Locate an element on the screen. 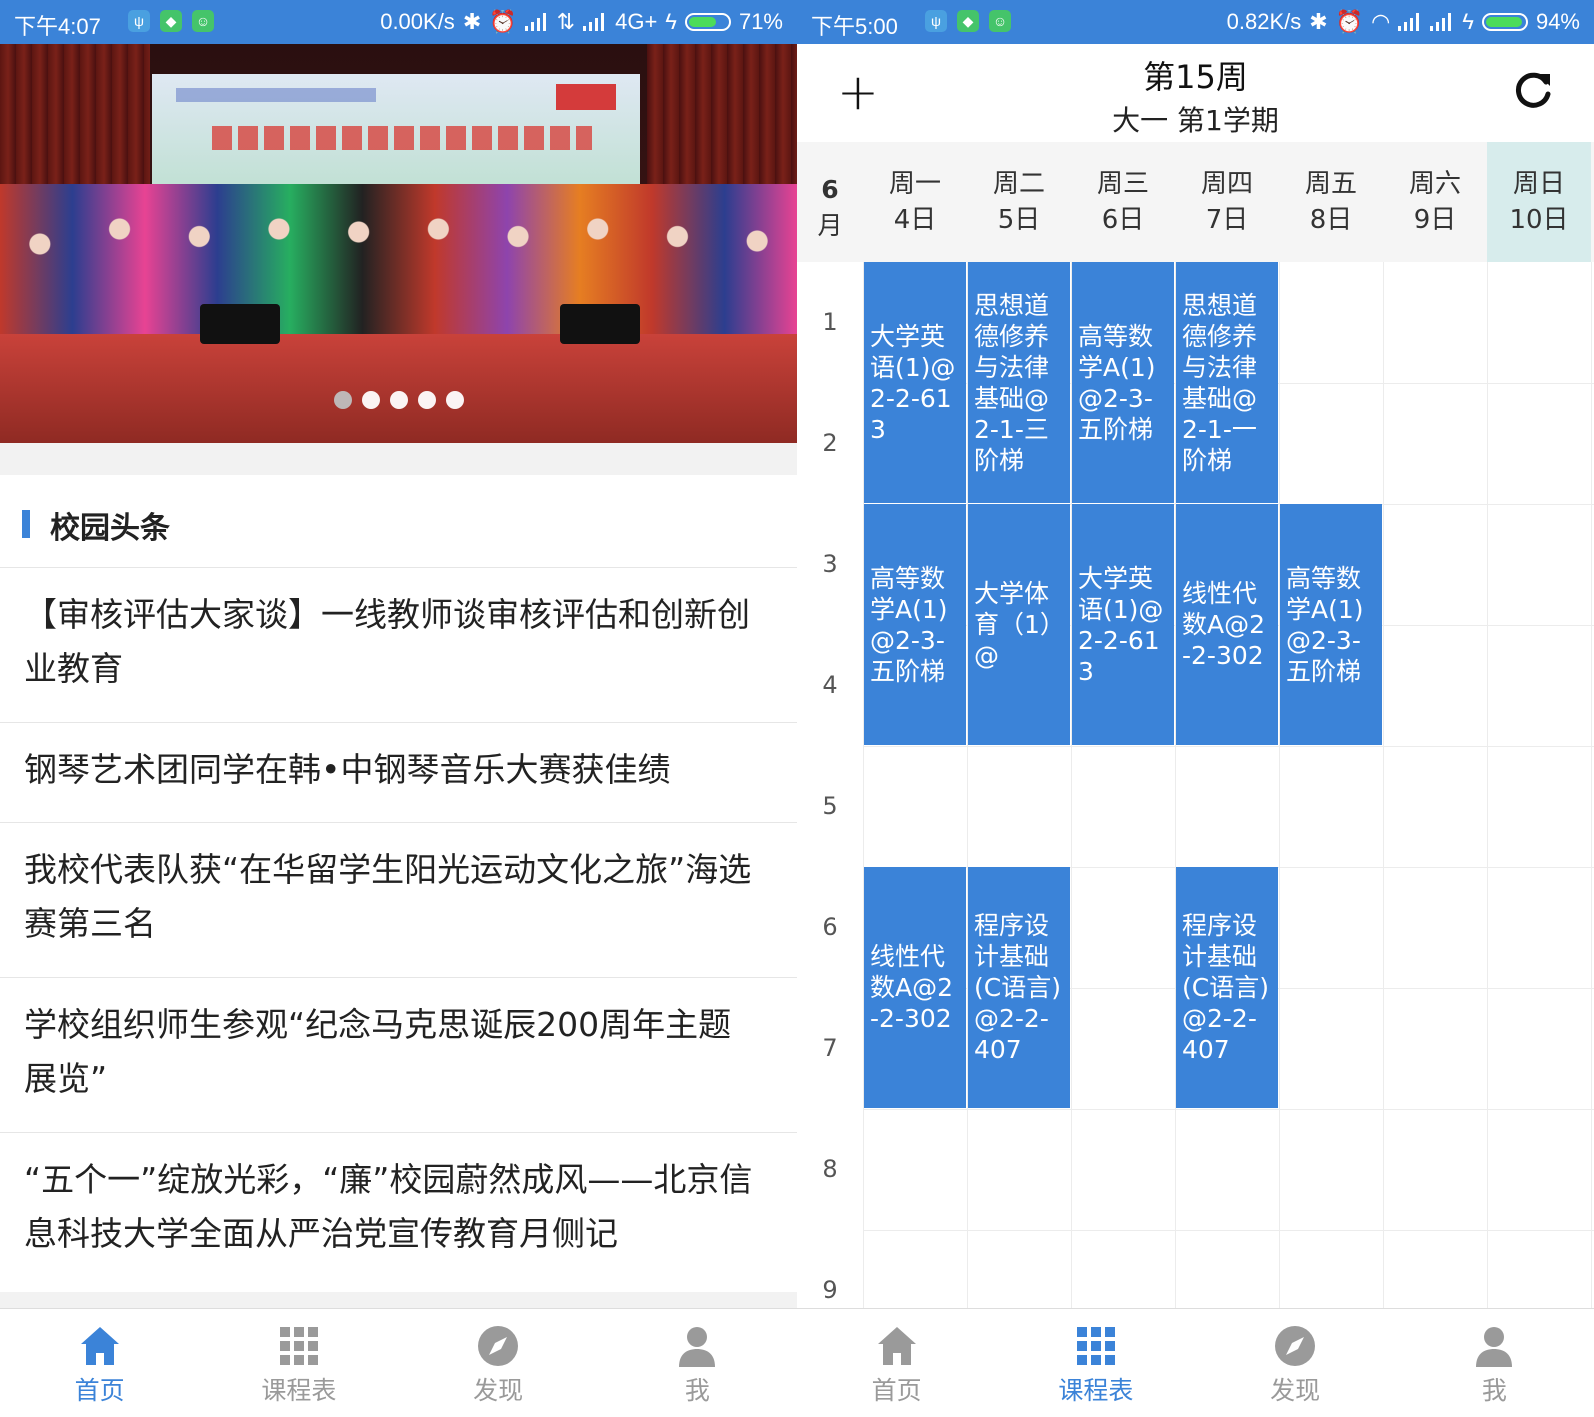 Image resolution: width=1594 pixels, height=1417 pixels. section-marker is located at coordinates (26, 524).